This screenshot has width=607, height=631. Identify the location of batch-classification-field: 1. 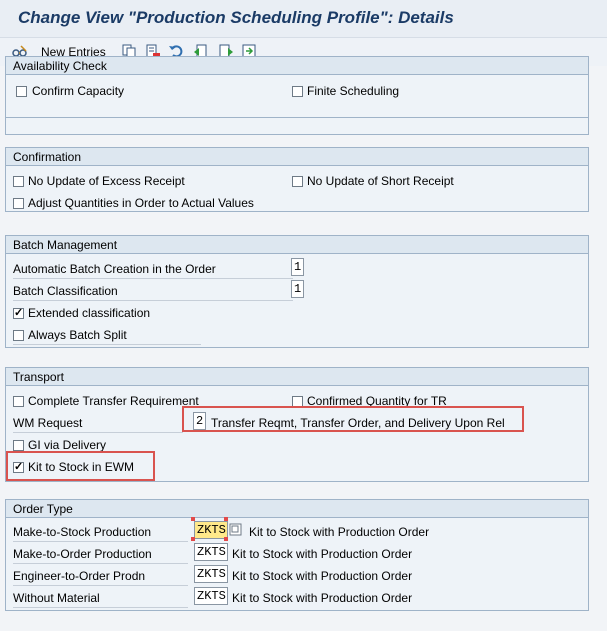
(297, 289).